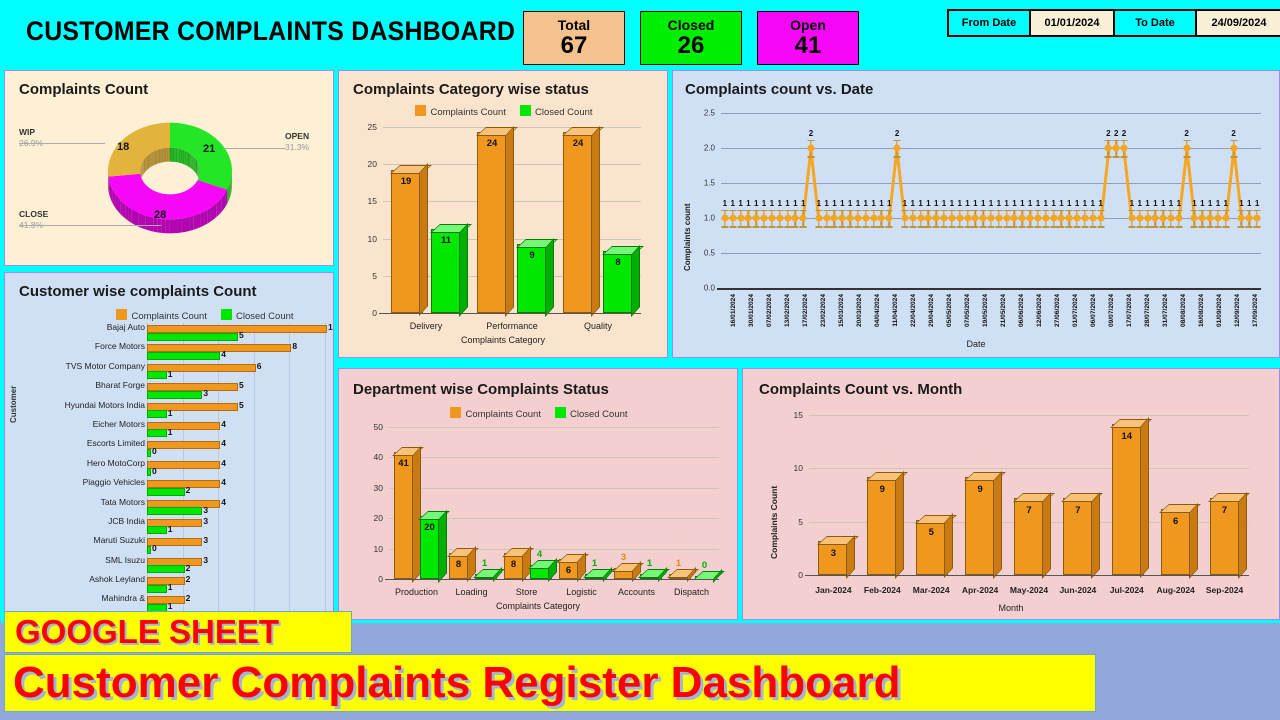 The height and width of the screenshot is (720, 1280). Describe the element at coordinates (297, 141) in the screenshot. I see `donut-label-open: OPEN 31.3%` at that location.